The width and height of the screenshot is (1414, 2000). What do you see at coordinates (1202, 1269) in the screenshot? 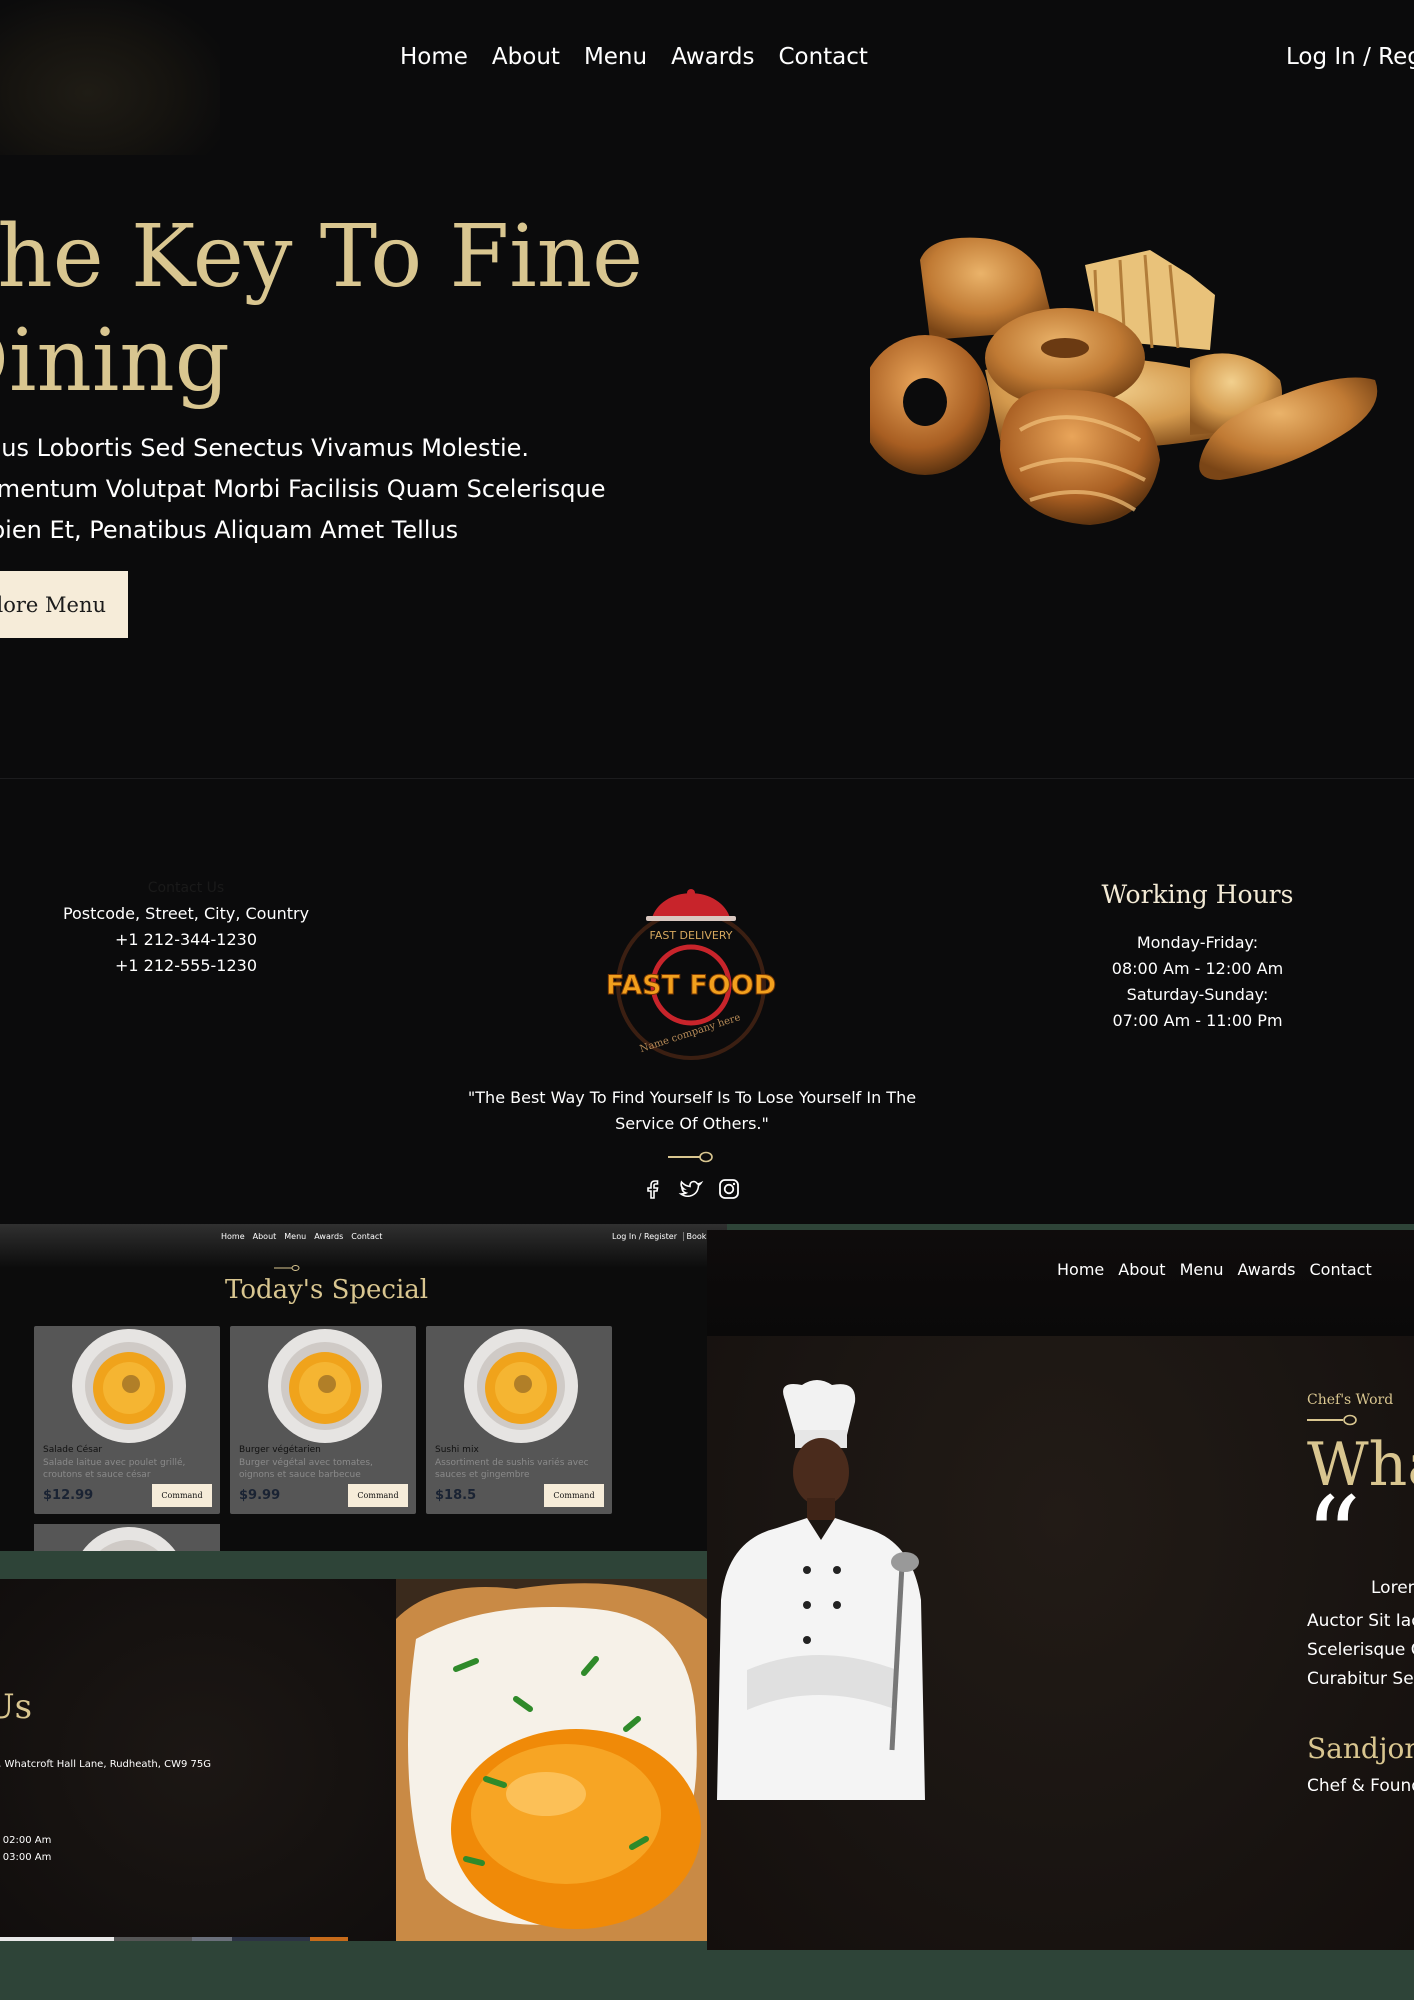
I see `chef-nav-menu: Menu` at bounding box center [1202, 1269].